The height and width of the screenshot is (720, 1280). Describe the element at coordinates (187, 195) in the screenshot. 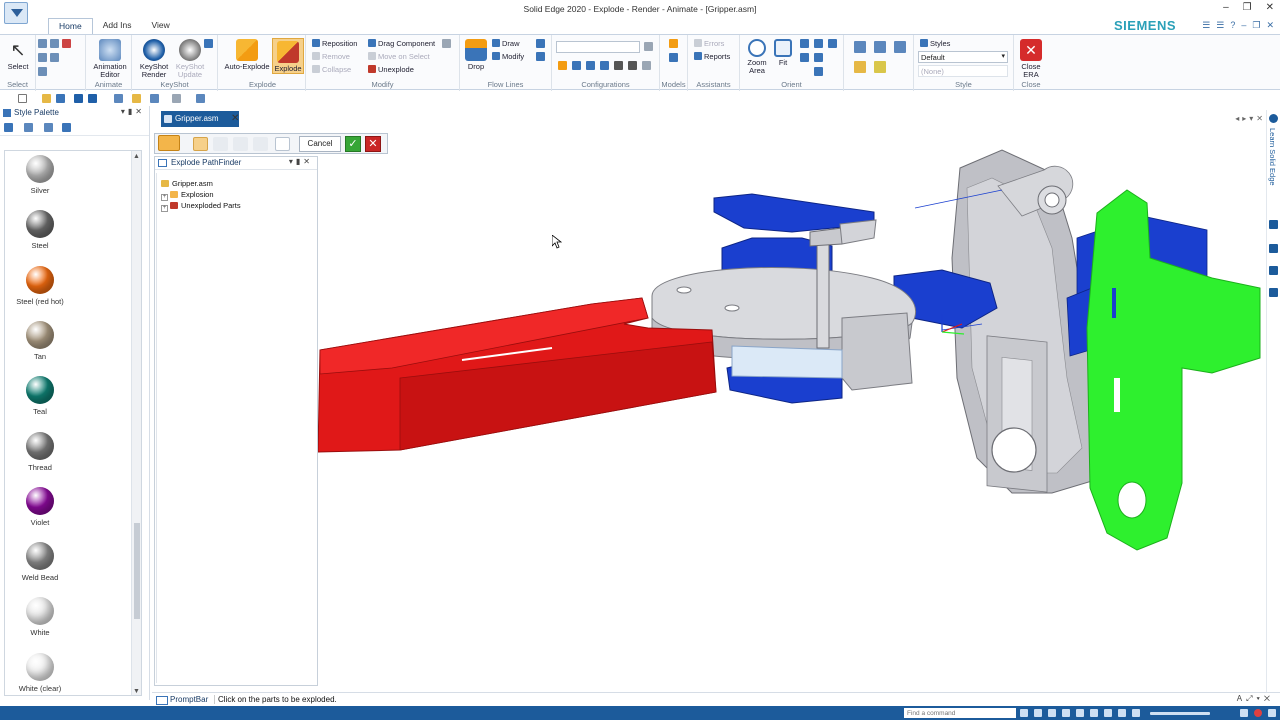

I see `tree-node-explosion: + Explosion` at that location.